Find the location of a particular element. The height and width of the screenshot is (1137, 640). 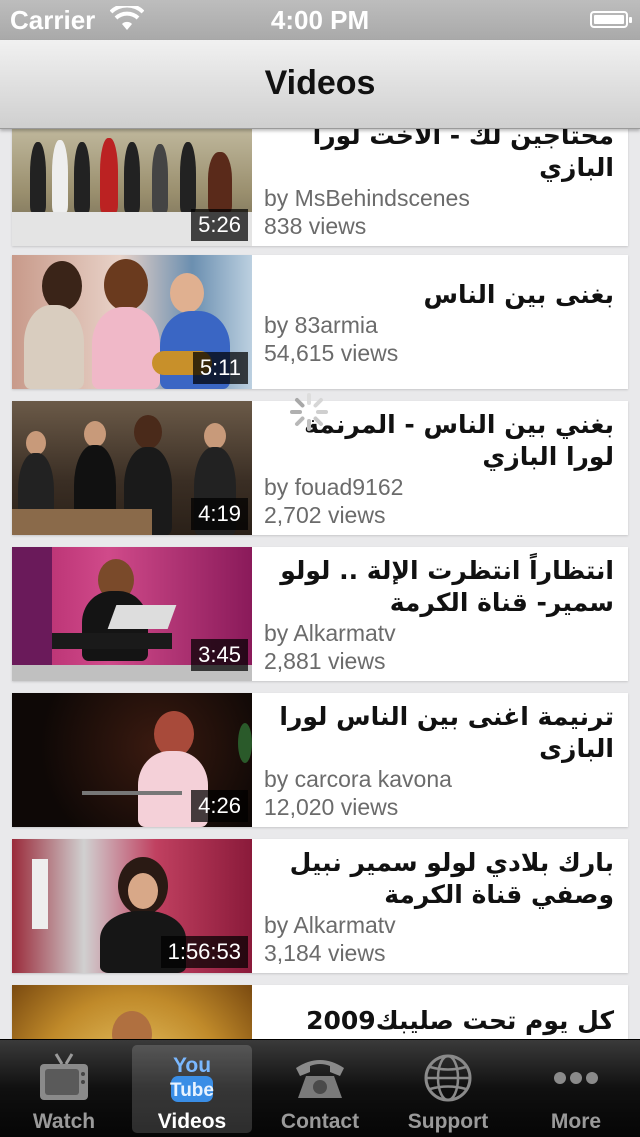

video-author: by carcora kavona is located at coordinates (358, 779).